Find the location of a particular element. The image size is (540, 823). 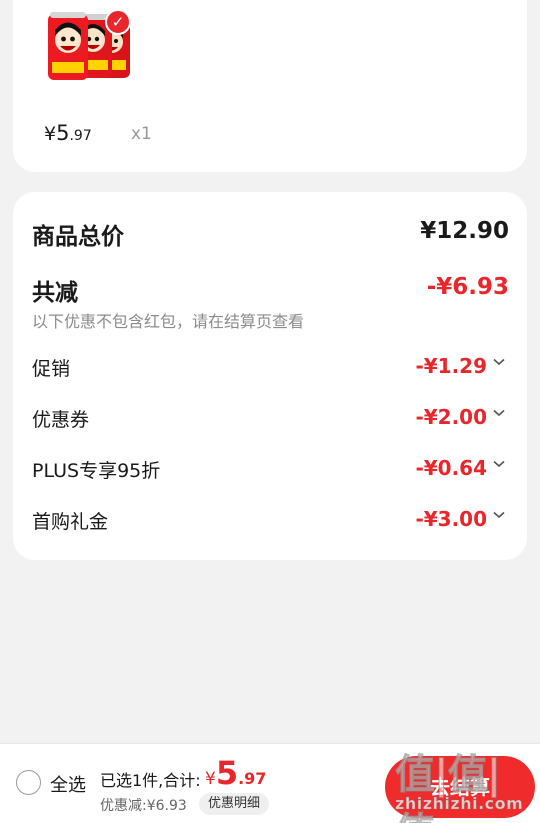

discount-label: 促销 is located at coordinates (51, 369).